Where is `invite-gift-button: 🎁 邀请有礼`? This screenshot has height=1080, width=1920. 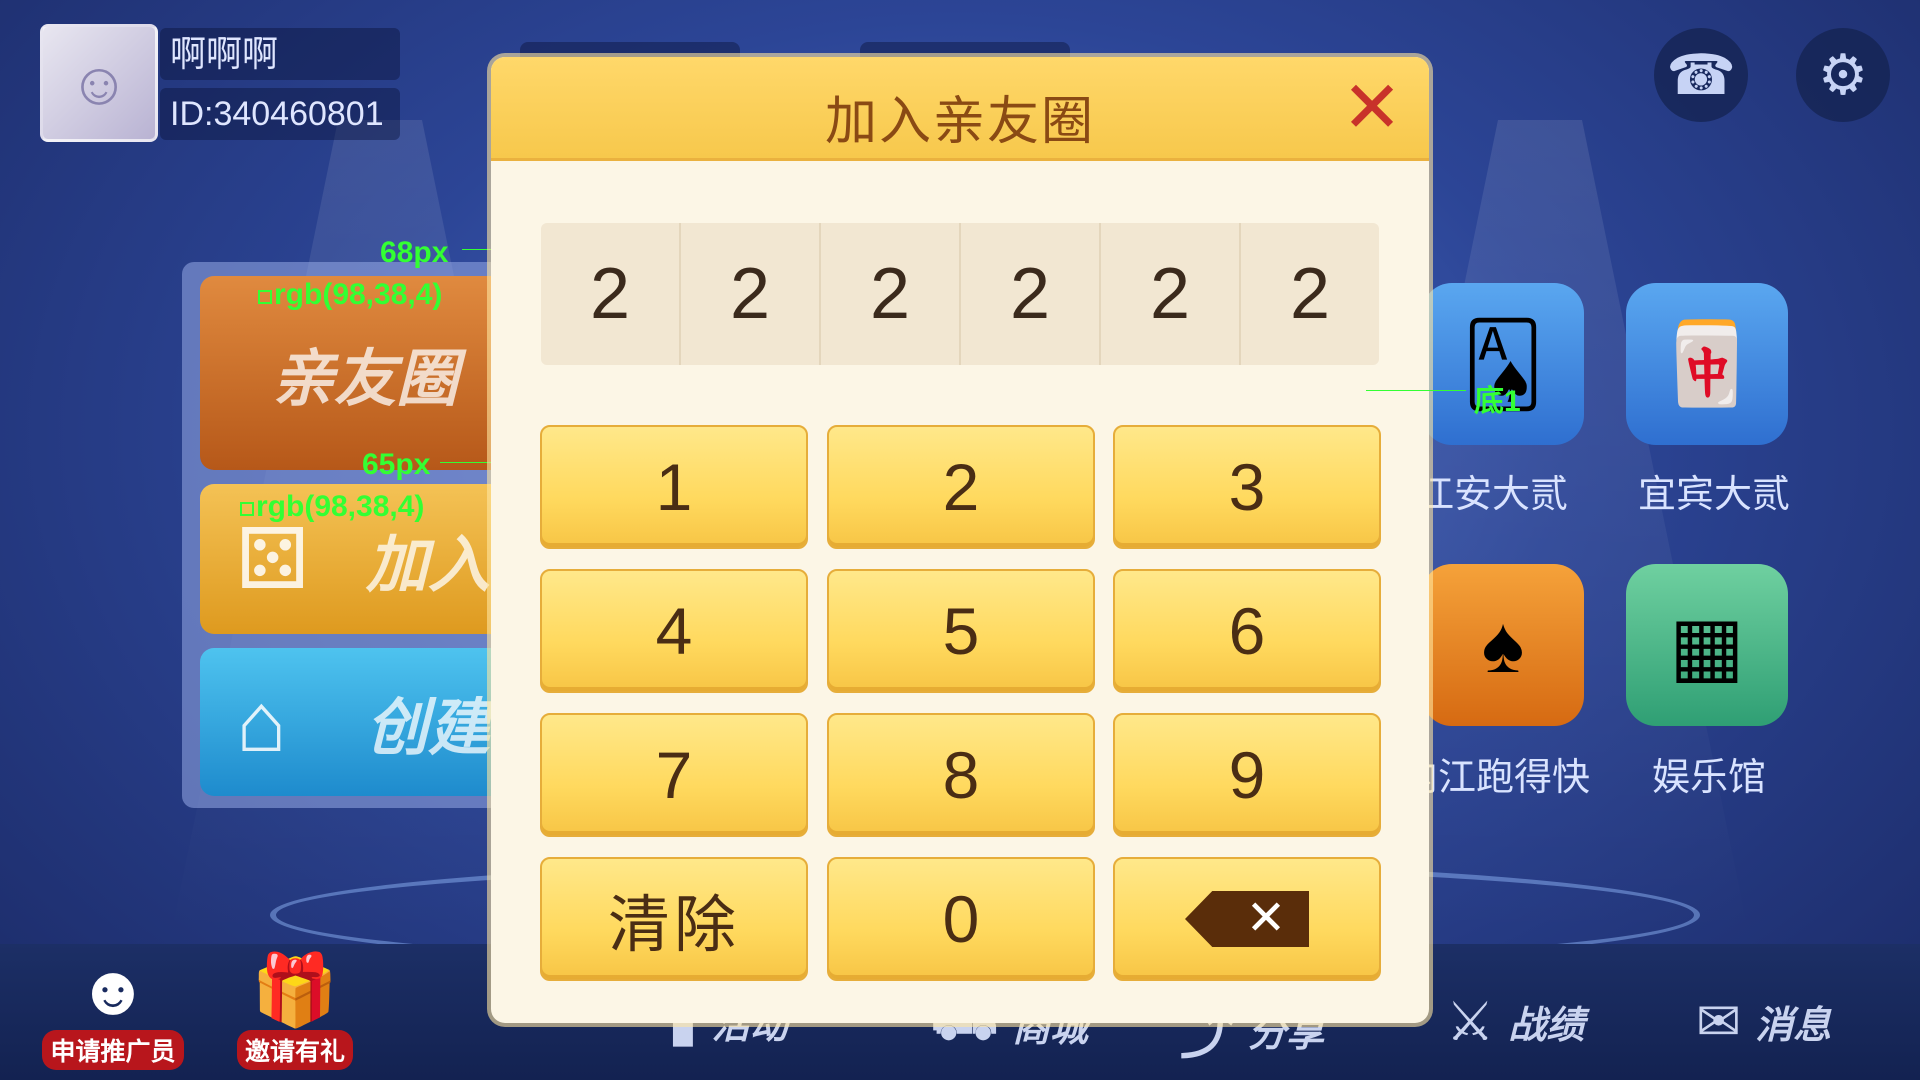
invite-gift-button: 🎁 邀请有礼 is located at coordinates (295, 1010).